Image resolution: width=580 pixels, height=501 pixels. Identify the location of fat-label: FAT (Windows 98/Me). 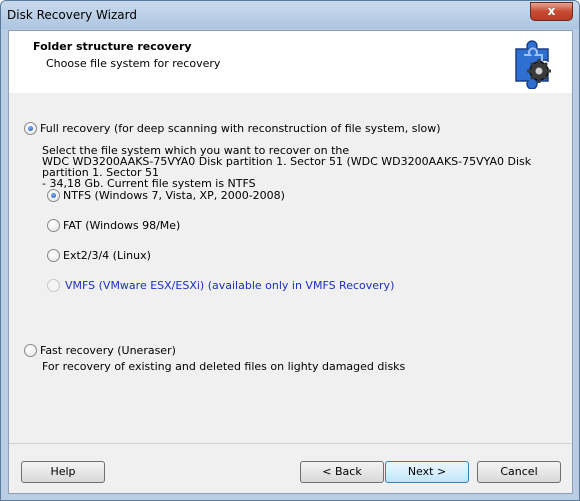
(121, 225).